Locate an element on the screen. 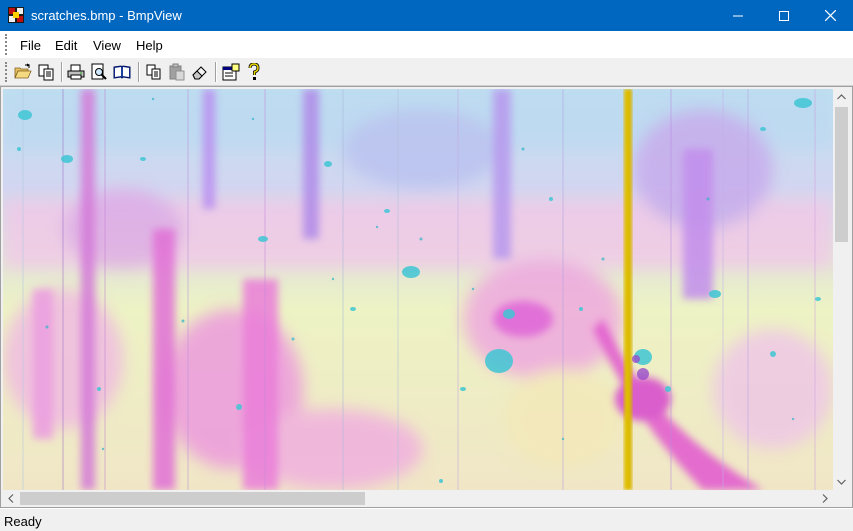 The width and height of the screenshot is (853, 531). close-button is located at coordinates (830, 15).